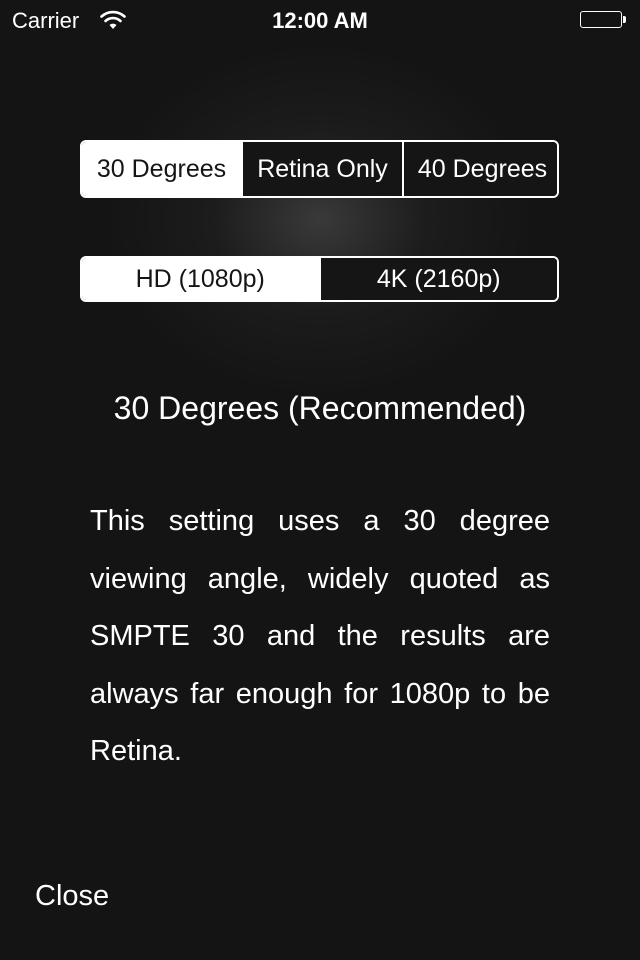 The image size is (640, 960). Describe the element at coordinates (200, 279) in the screenshot. I see `segment-hd-1080p: HD (1080p)` at that location.